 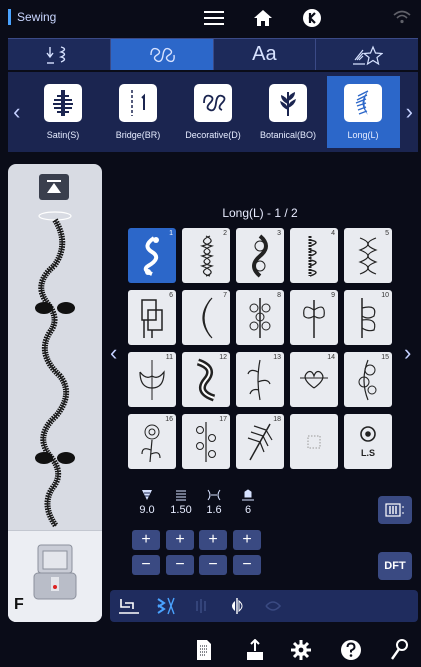 I want to click on presser-foot-area: F, so click(x=55, y=576).